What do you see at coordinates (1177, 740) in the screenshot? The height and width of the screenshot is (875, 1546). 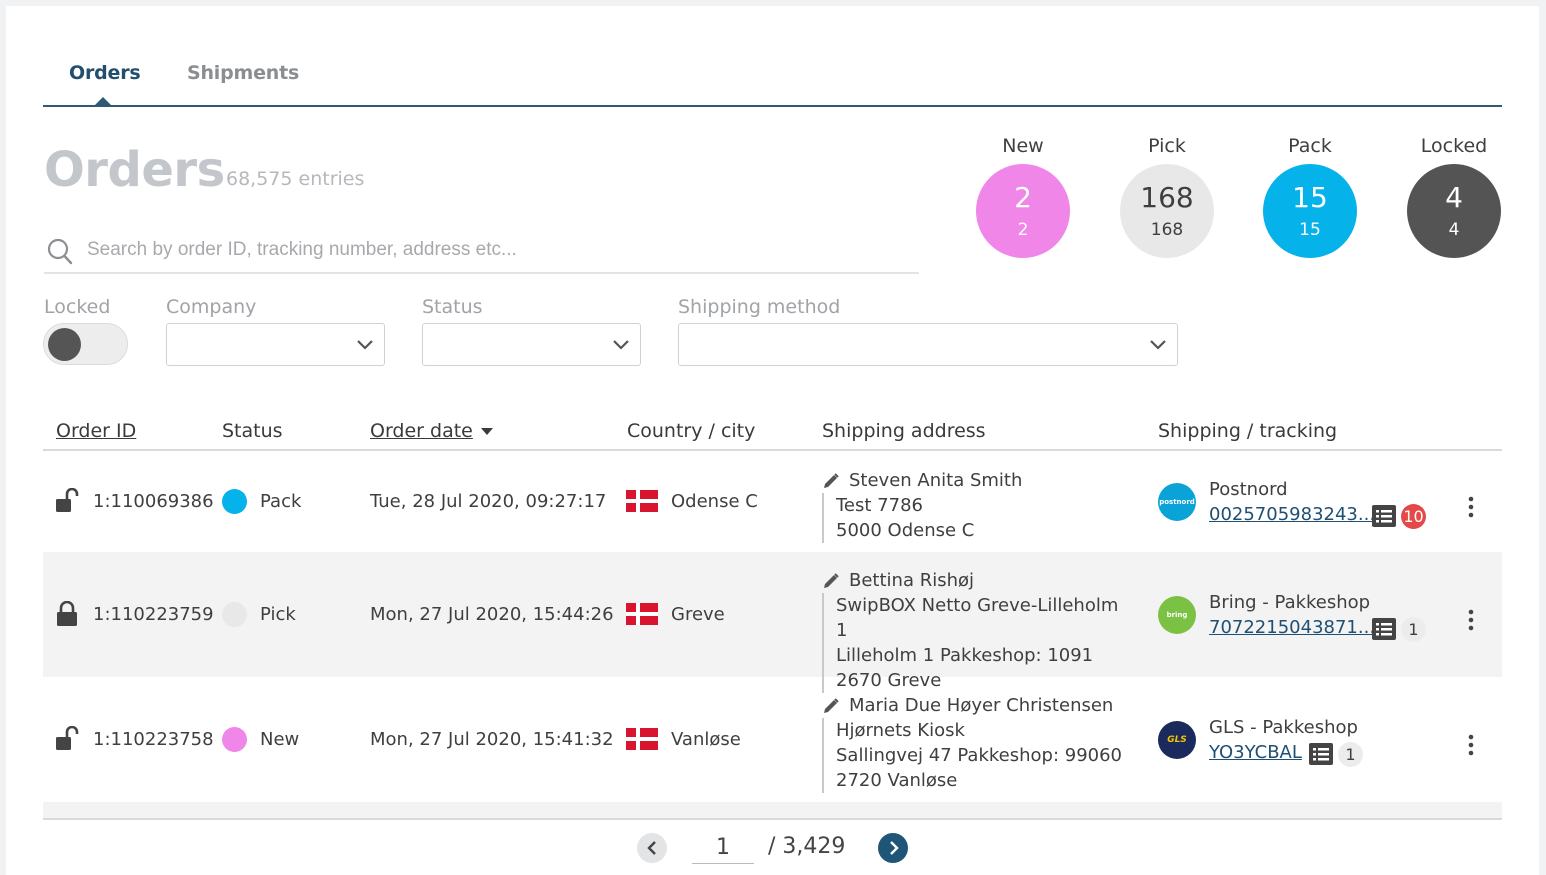 I see `gls-logo-icon: GLS` at bounding box center [1177, 740].